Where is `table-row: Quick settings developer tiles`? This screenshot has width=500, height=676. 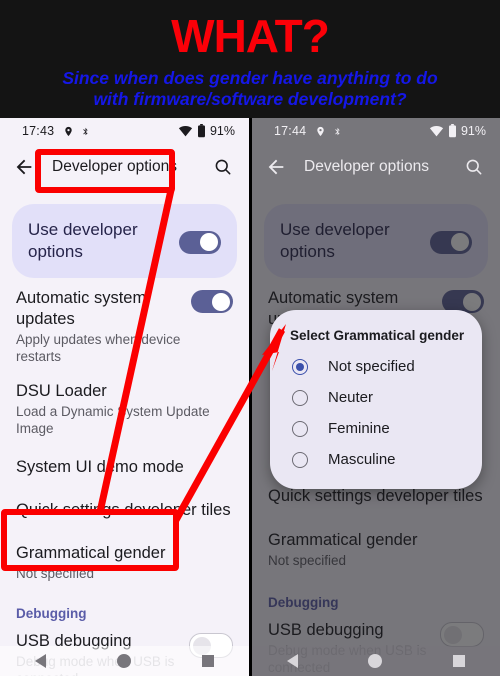
table-row: Quick settings developer tiles is located at coordinates (124, 505).